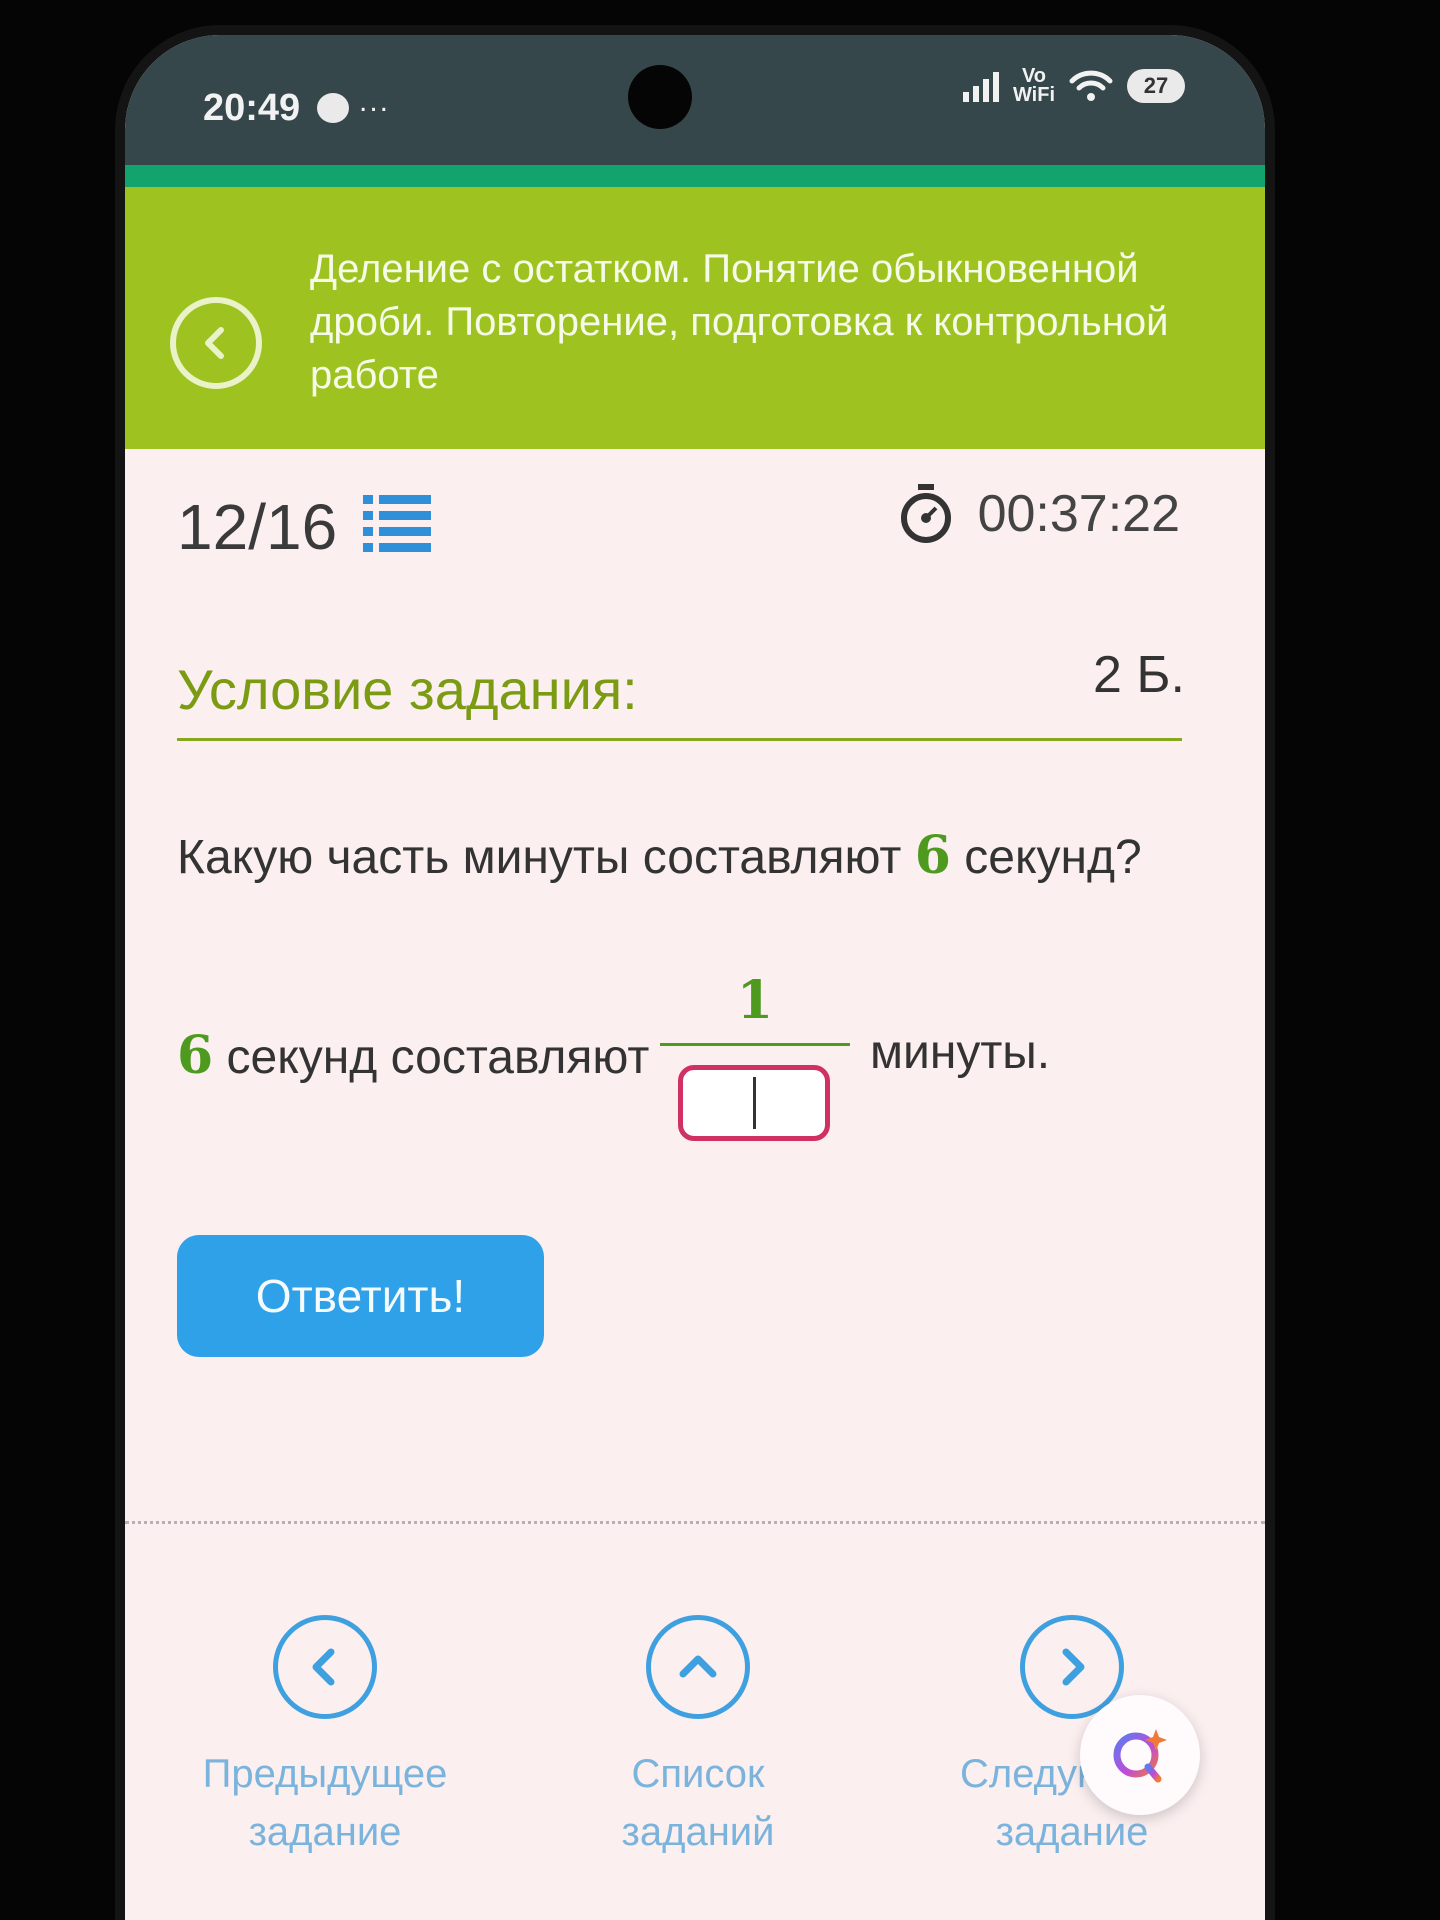 The height and width of the screenshot is (1920, 1440). What do you see at coordinates (755, 1044) in the screenshot?
I see `fraction-bar` at bounding box center [755, 1044].